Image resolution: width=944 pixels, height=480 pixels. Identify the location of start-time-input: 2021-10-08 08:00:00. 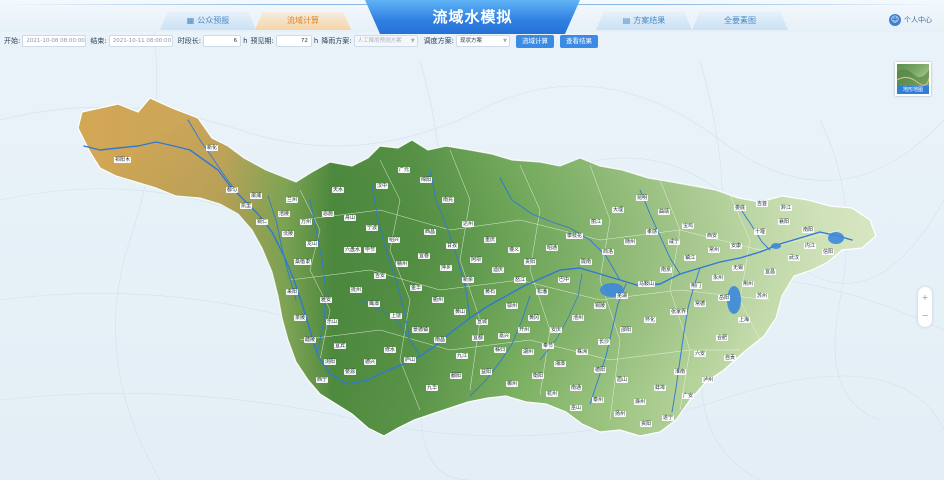
(54, 41).